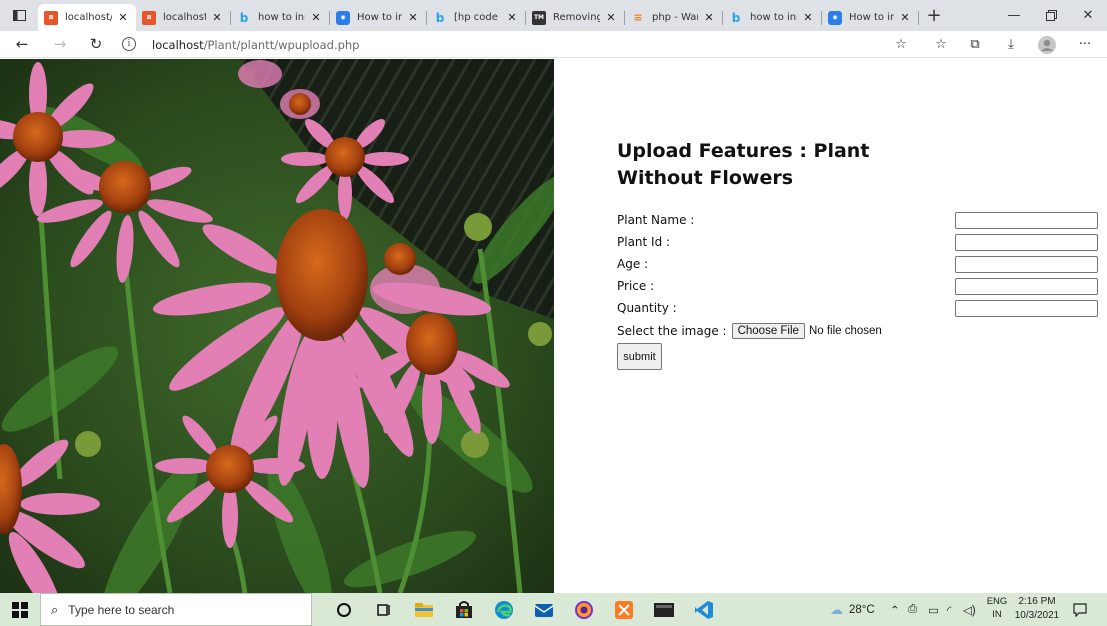 The height and width of the screenshot is (626, 1107). I want to click on collections-button: ⧉, so click(975, 44).